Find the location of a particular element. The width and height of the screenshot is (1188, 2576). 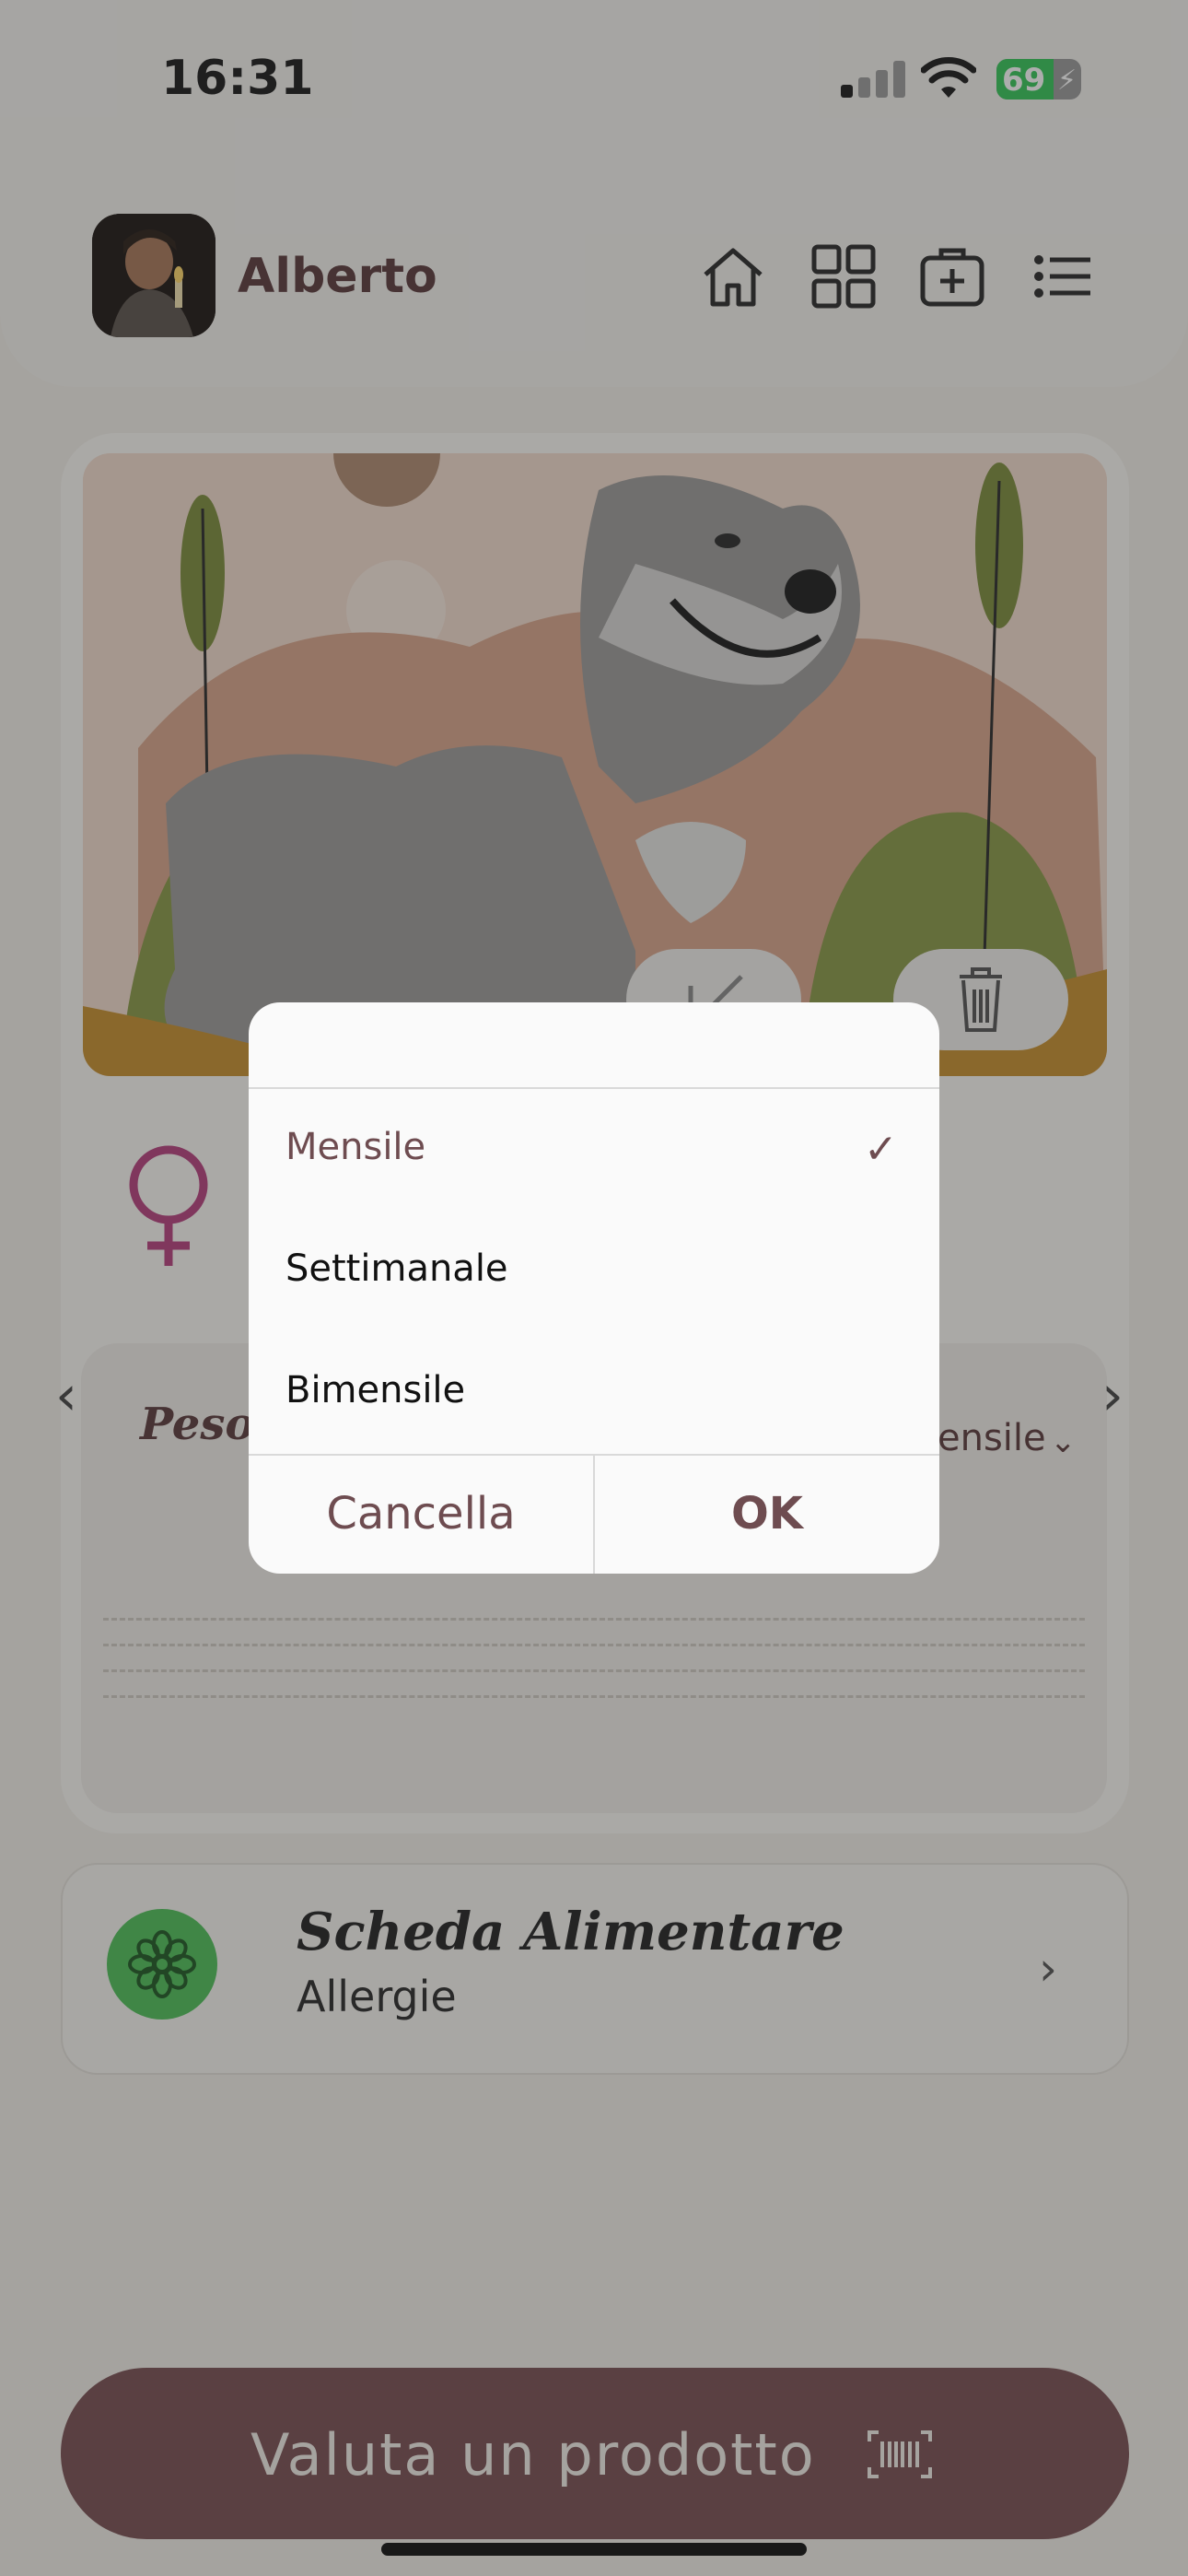

cancel-button: Cancella is located at coordinates (421, 1514).